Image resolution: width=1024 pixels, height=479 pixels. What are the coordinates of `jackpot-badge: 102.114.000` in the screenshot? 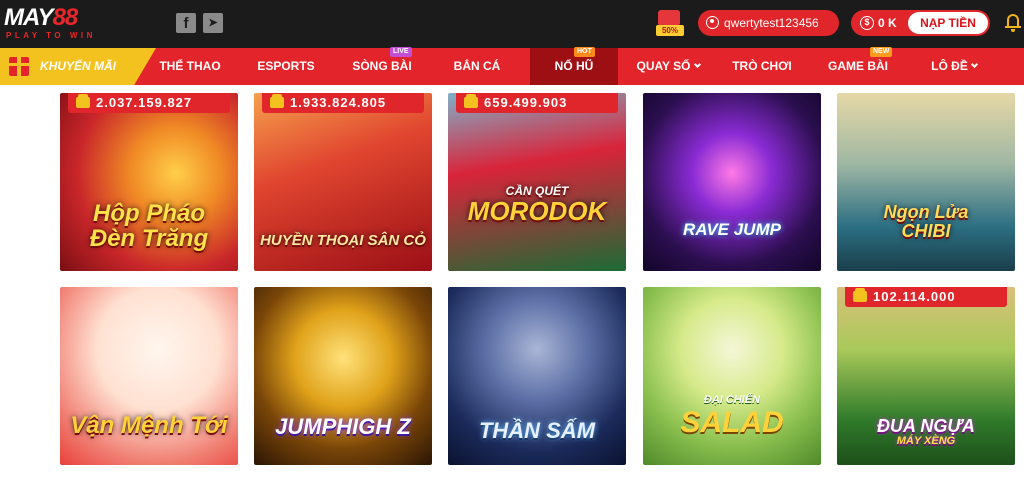 It's located at (926, 297).